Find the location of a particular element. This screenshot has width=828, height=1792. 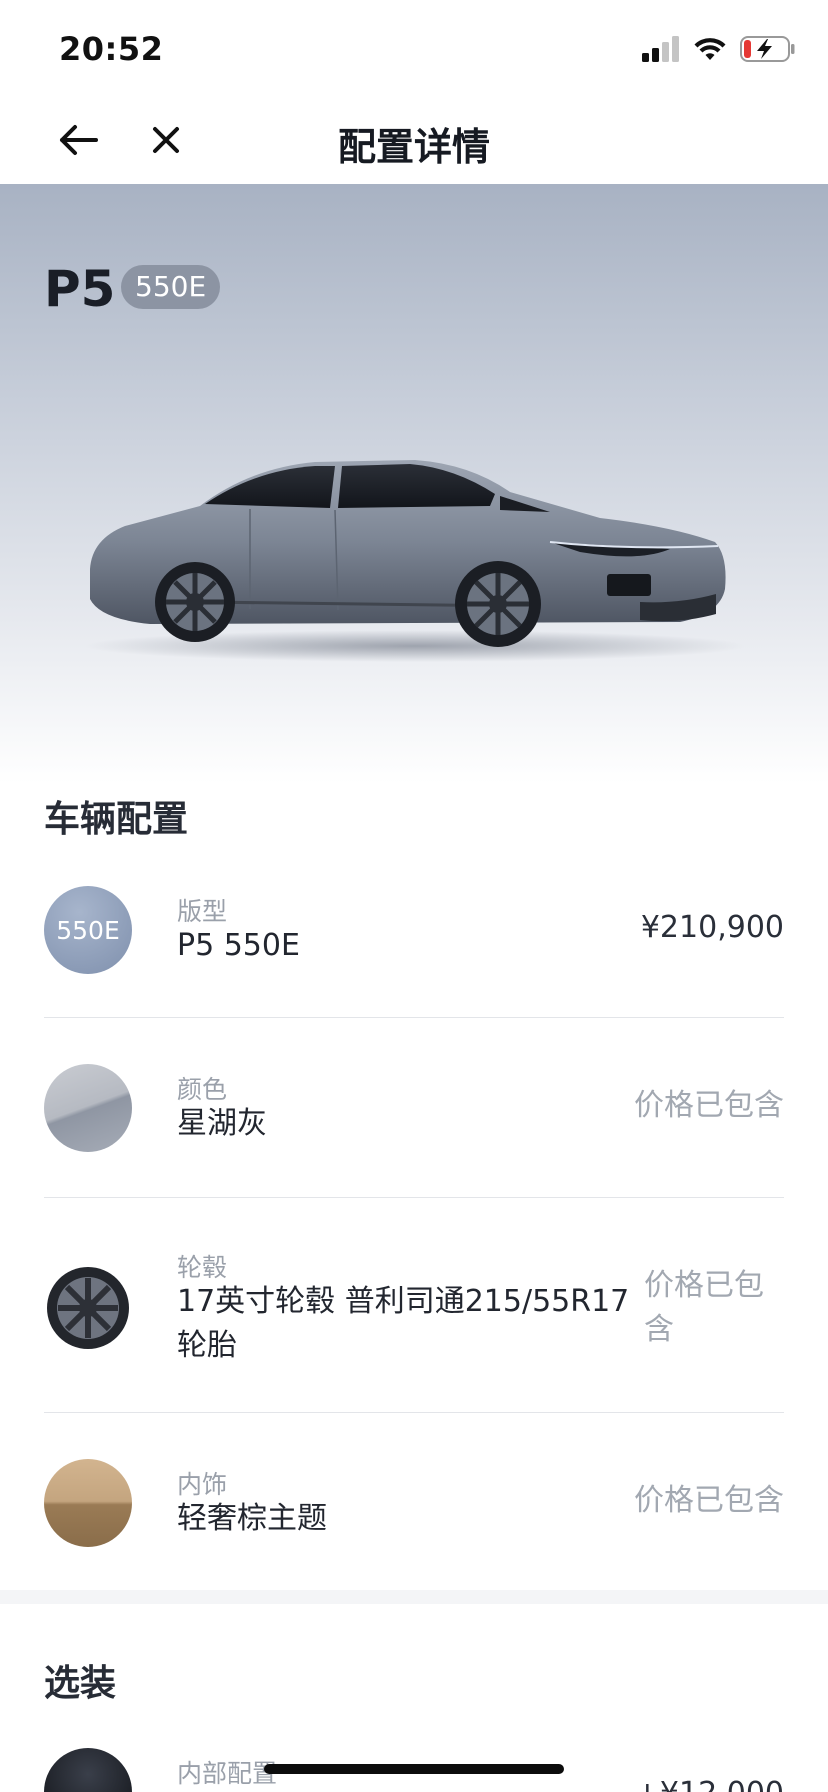

home-indicator is located at coordinates (414, 1769).